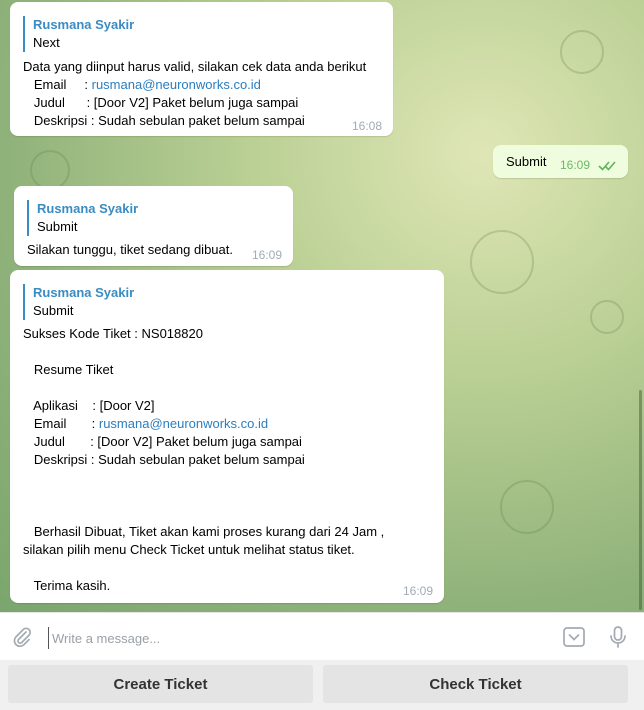 This screenshot has height=710, width=644. I want to click on create-ticket-button: Create Ticket, so click(160, 684).